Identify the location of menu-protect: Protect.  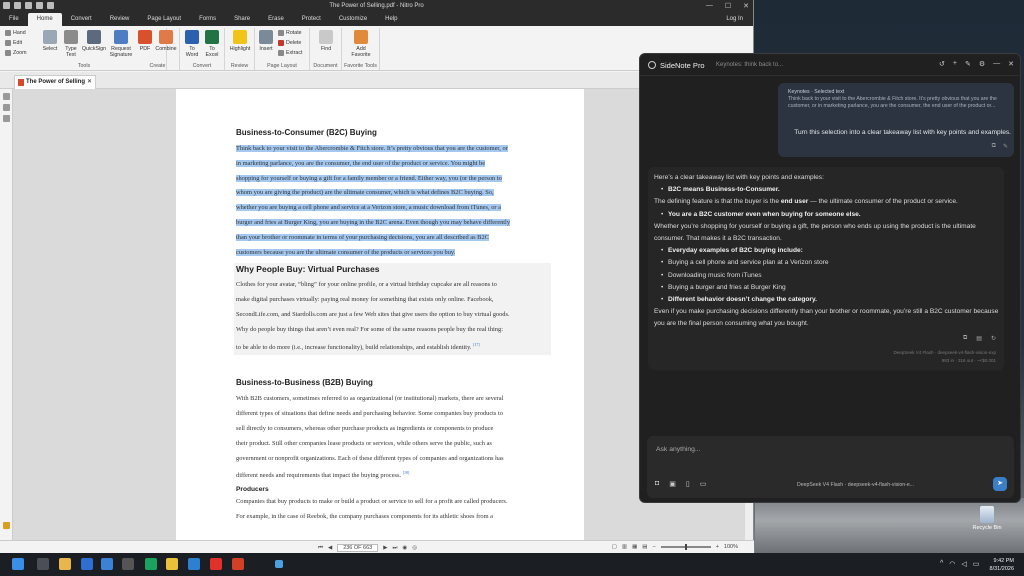
(311, 19).